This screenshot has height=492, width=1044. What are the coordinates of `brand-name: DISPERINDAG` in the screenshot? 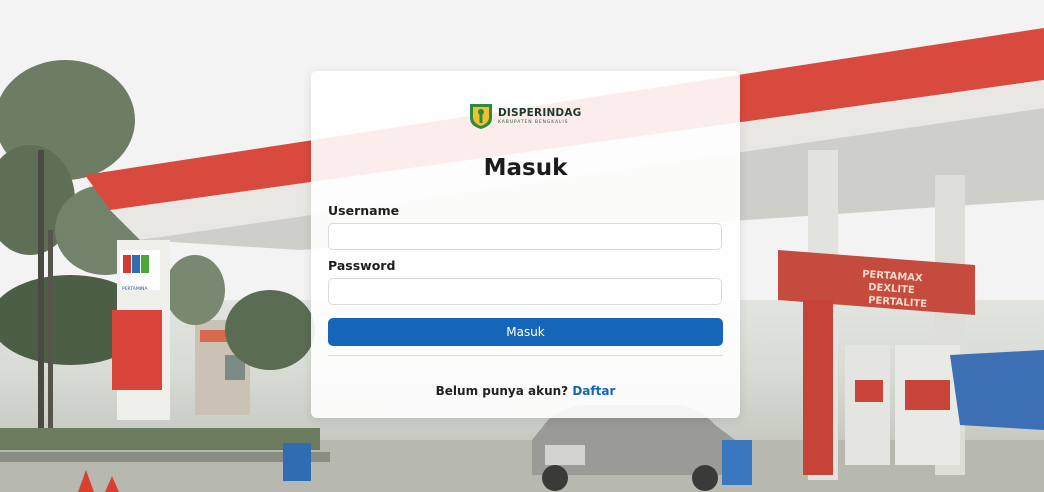 It's located at (540, 112).